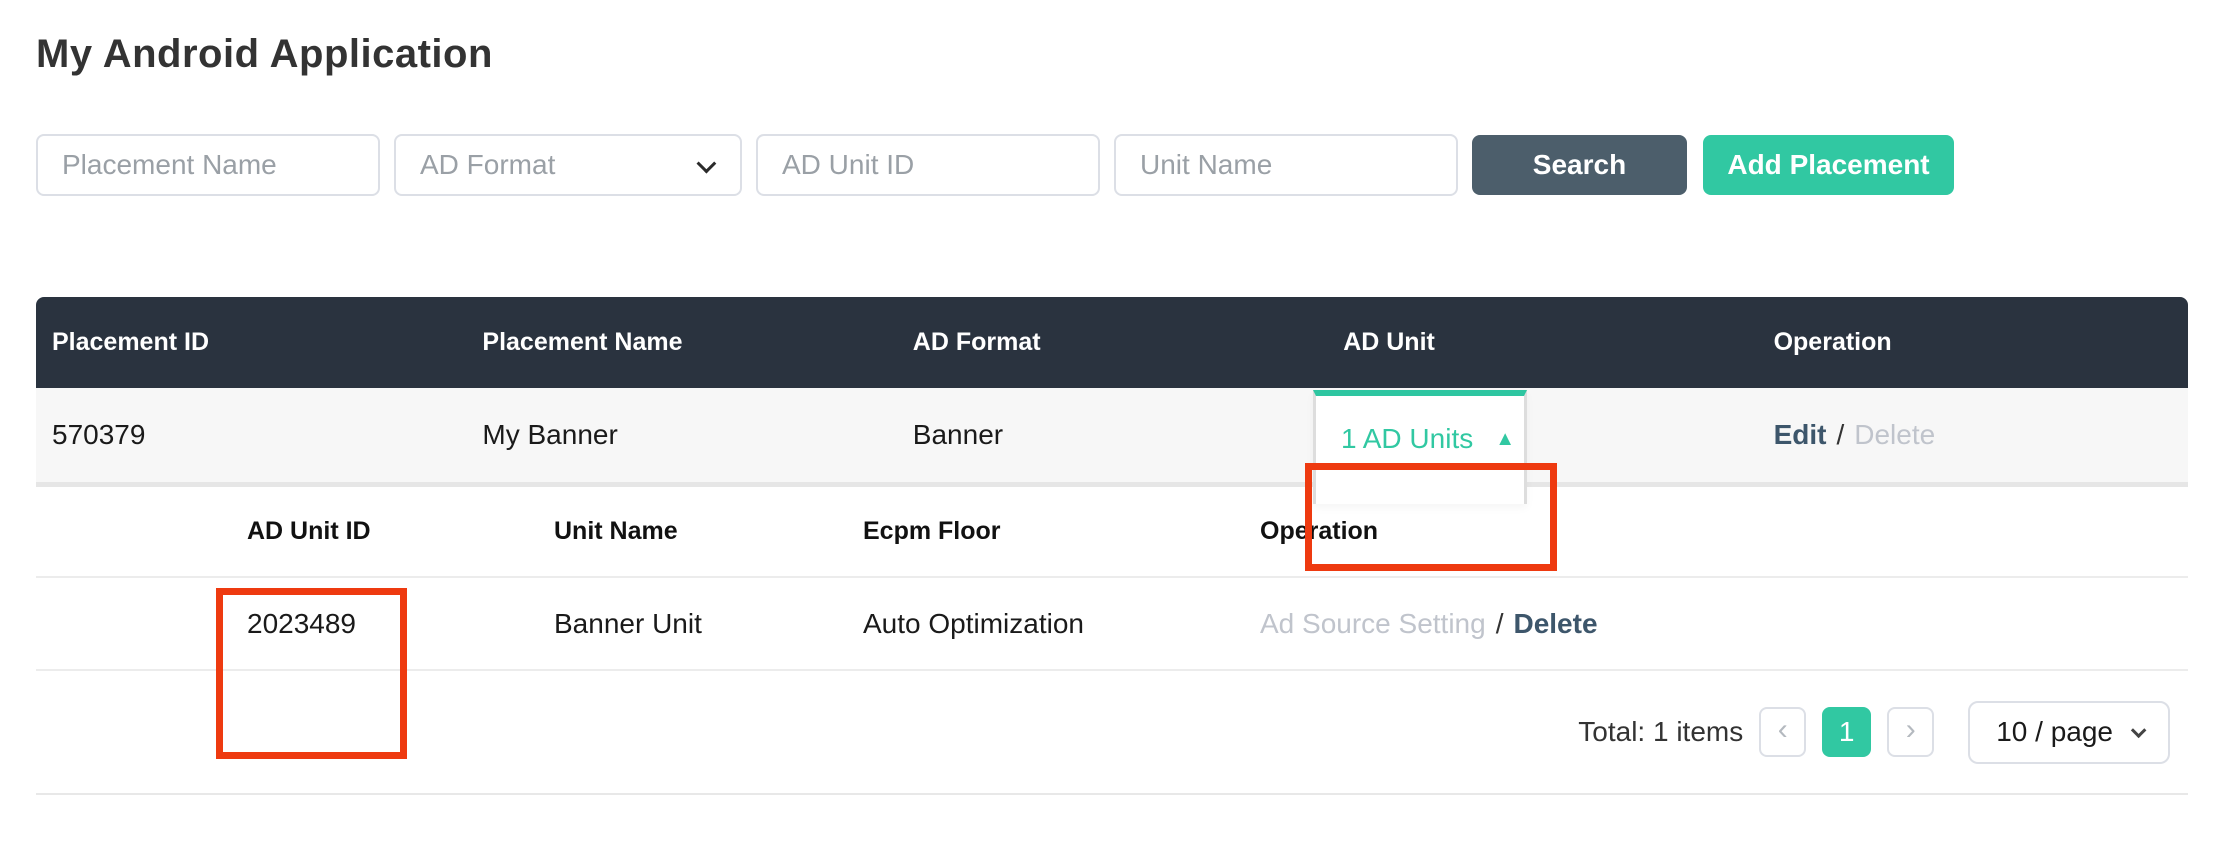 Image resolution: width=2224 pixels, height=852 pixels. I want to click on header-operation: Operation, so click(1832, 342).